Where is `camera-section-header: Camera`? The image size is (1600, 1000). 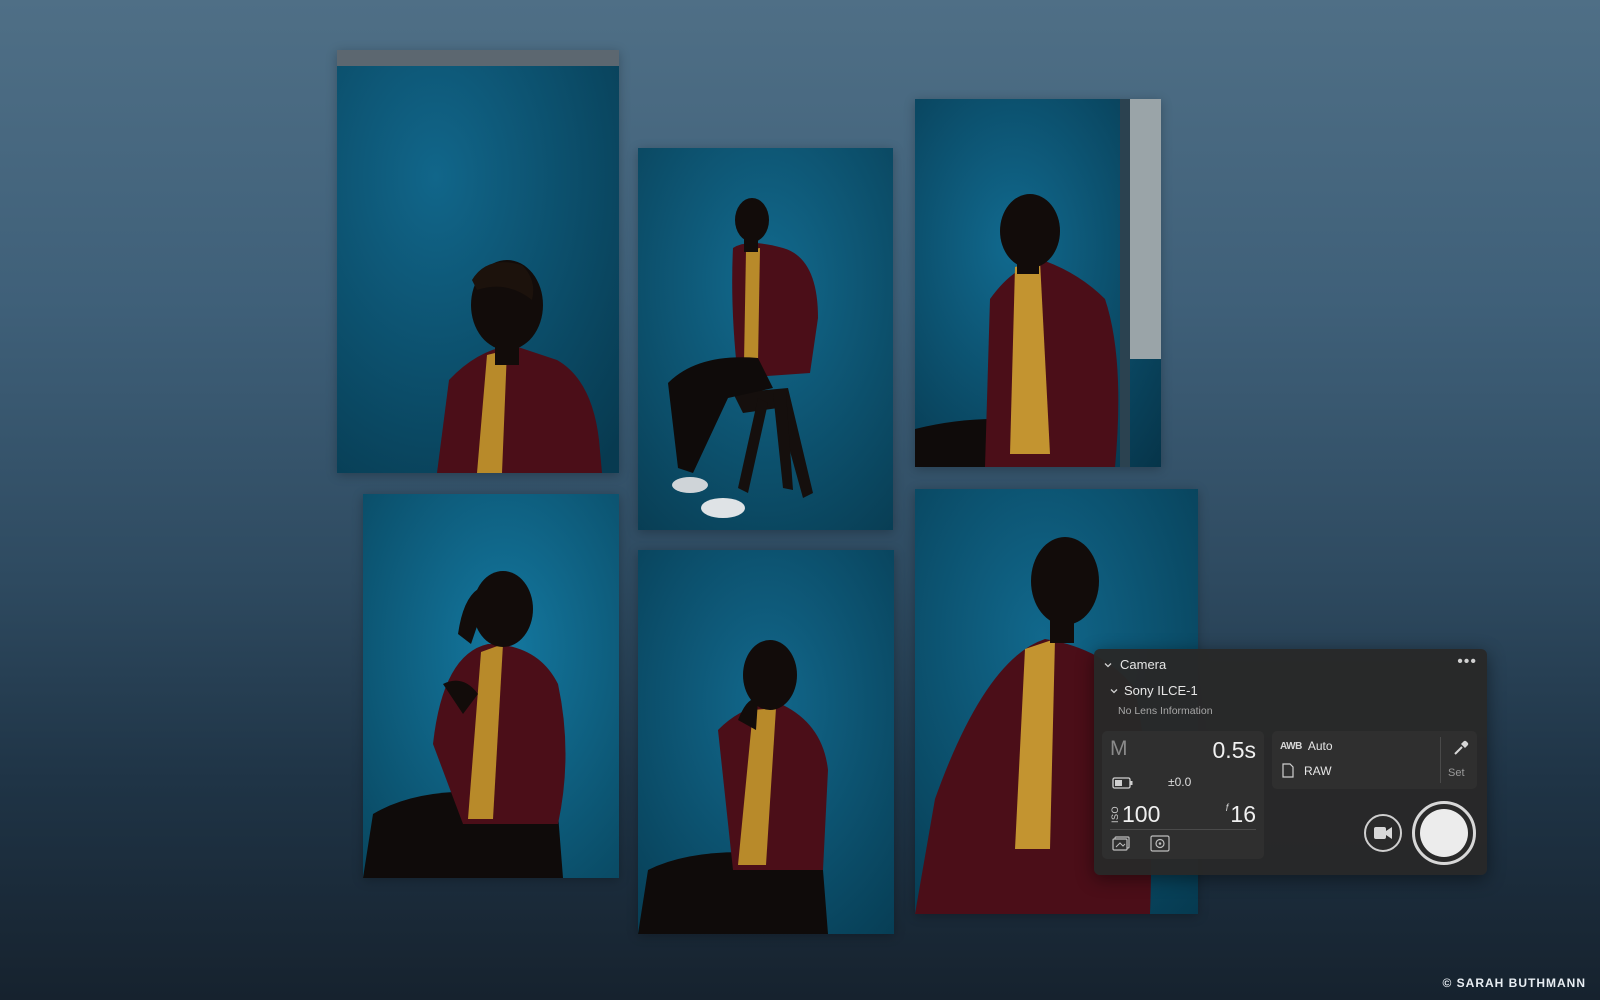 camera-section-header: Camera is located at coordinates (1134, 664).